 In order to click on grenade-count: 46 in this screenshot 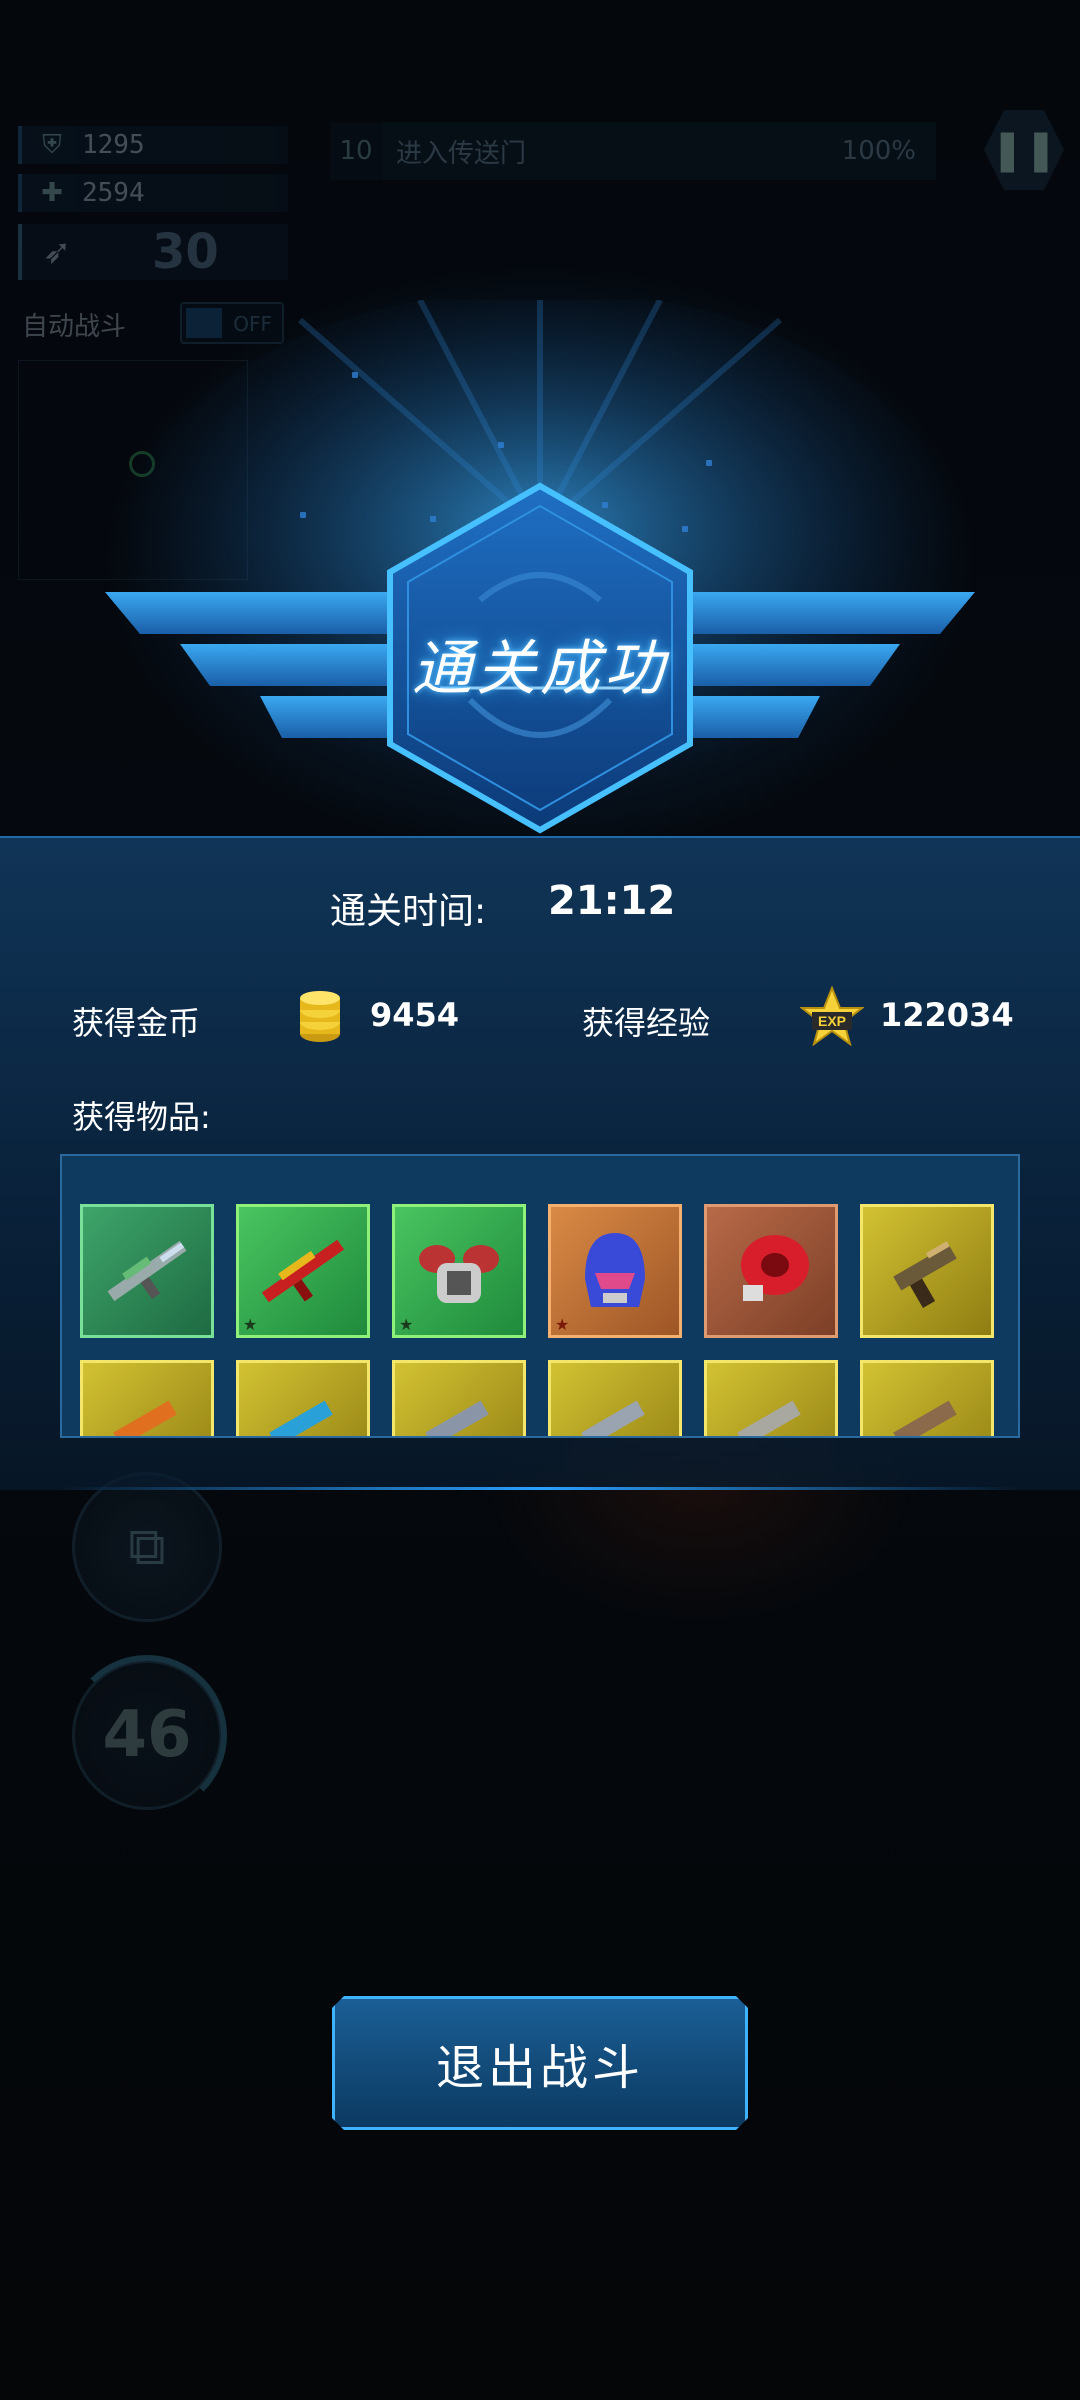, I will do `click(147, 1735)`.